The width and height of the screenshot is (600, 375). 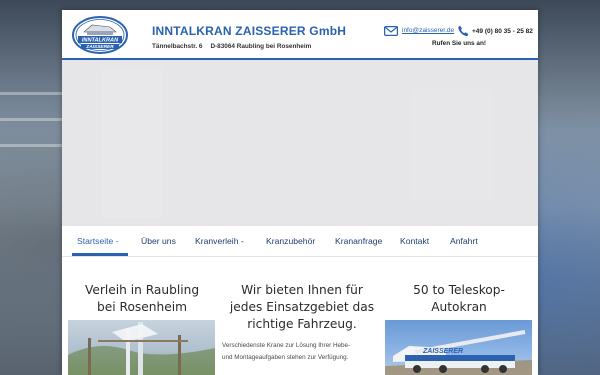 What do you see at coordinates (459, 298) in the screenshot?
I see `right-column-title: 50 to Teleskop- Autokran` at bounding box center [459, 298].